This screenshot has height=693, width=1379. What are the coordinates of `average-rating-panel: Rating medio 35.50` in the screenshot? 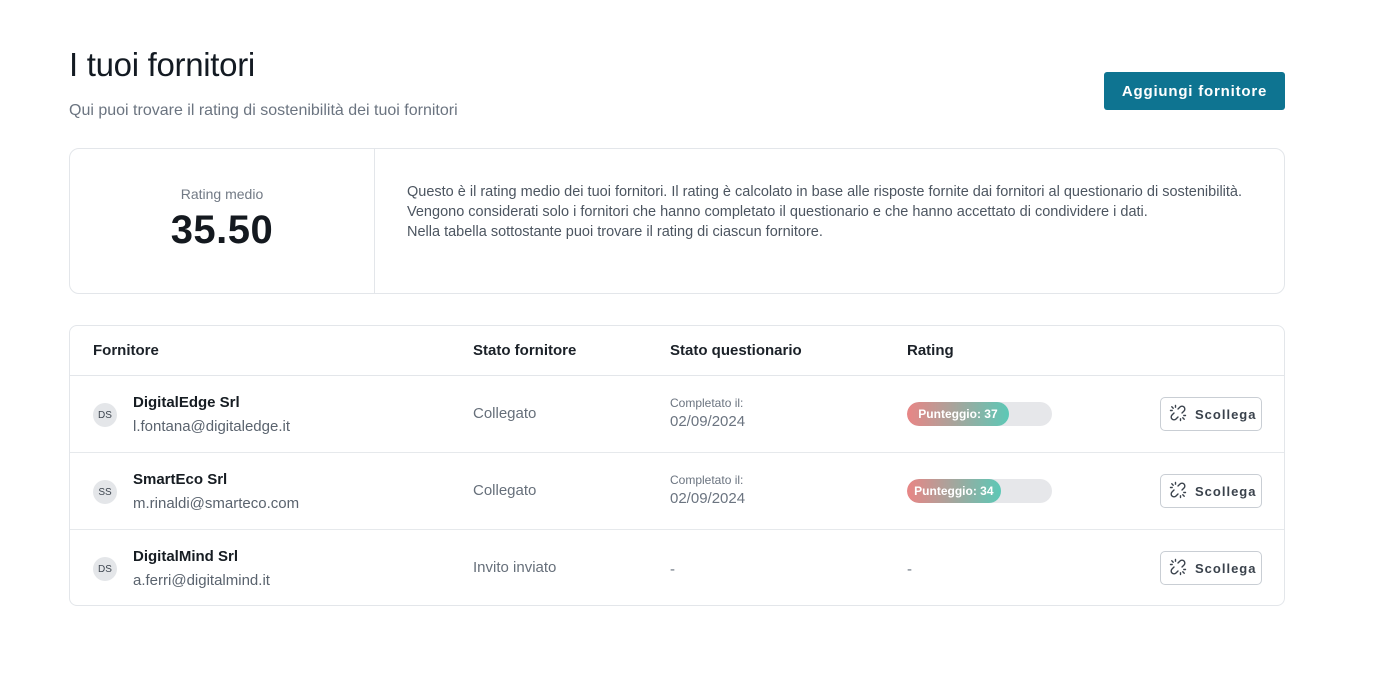 It's located at (222, 221).